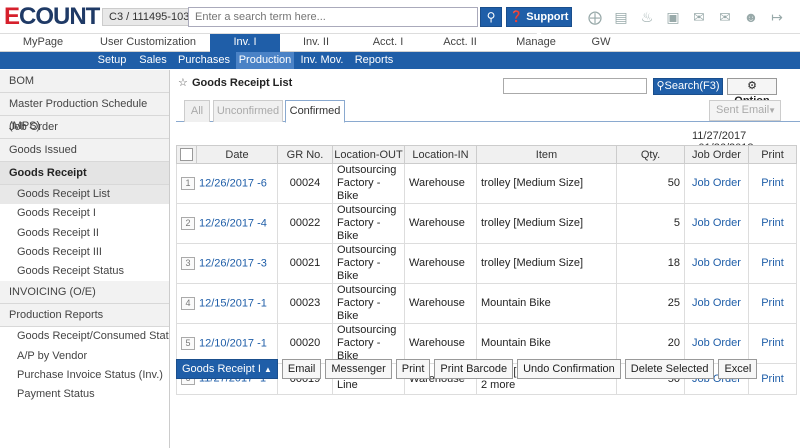 Image resolution: width=800 pixels, height=448 pixels. Describe the element at coordinates (84, 214) in the screenshot. I see `sidebar-sub-goods-receipt-i: Goods Receipt I` at that location.